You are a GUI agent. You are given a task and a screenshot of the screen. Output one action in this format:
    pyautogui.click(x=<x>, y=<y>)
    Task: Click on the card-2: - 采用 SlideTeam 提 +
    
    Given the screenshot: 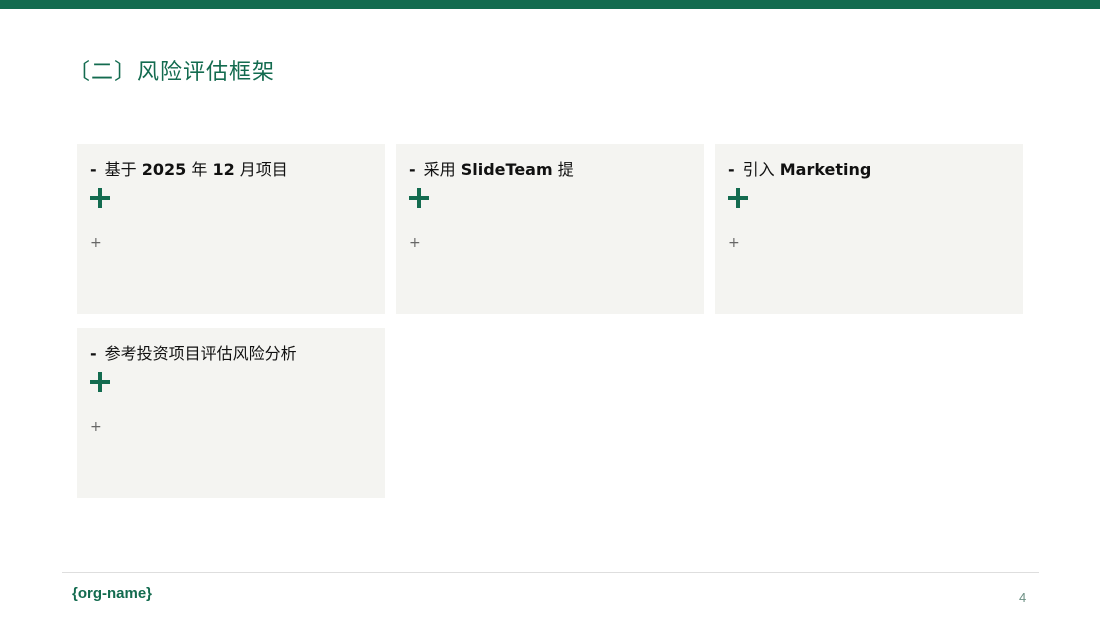 What is the action you would take?
    pyautogui.click(x=550, y=229)
    